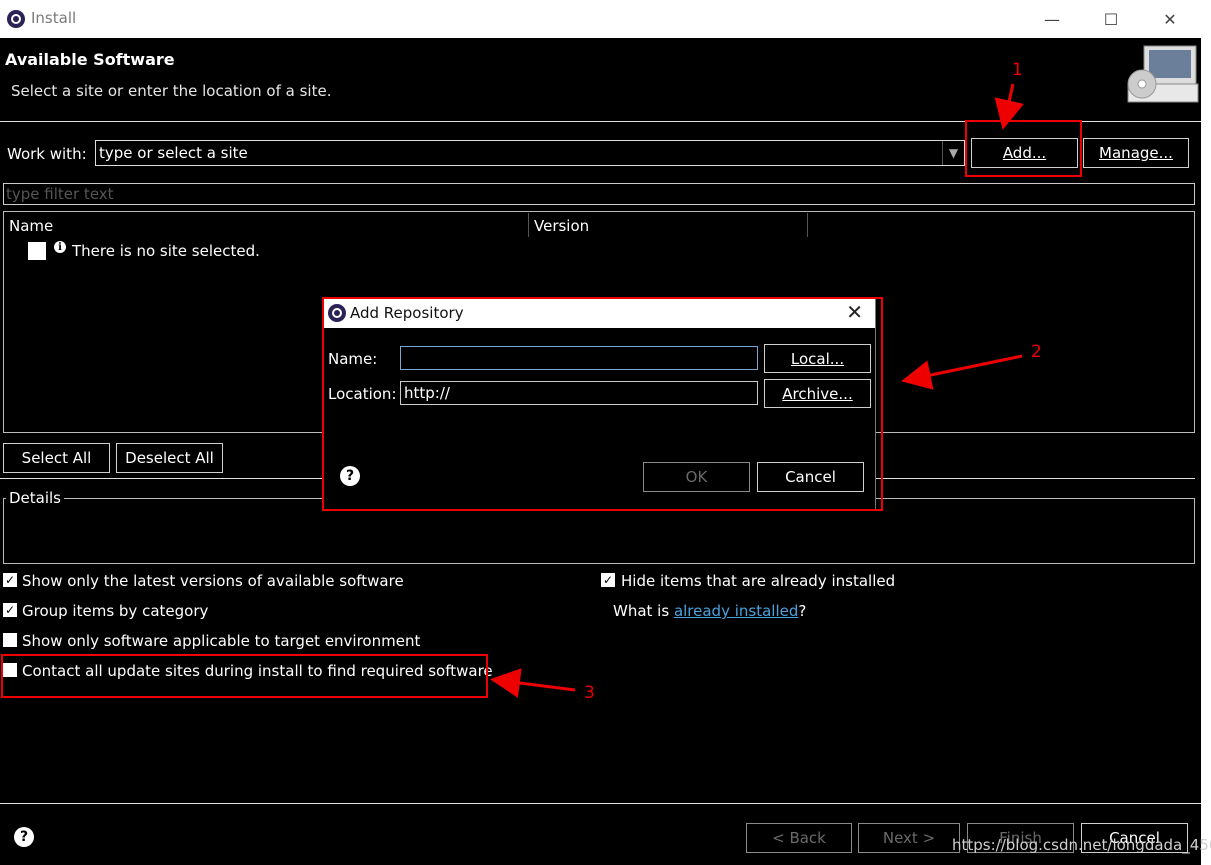 This screenshot has width=1211, height=865. I want to click on window-title-bar: Install — ☐ ✕, so click(600, 19).